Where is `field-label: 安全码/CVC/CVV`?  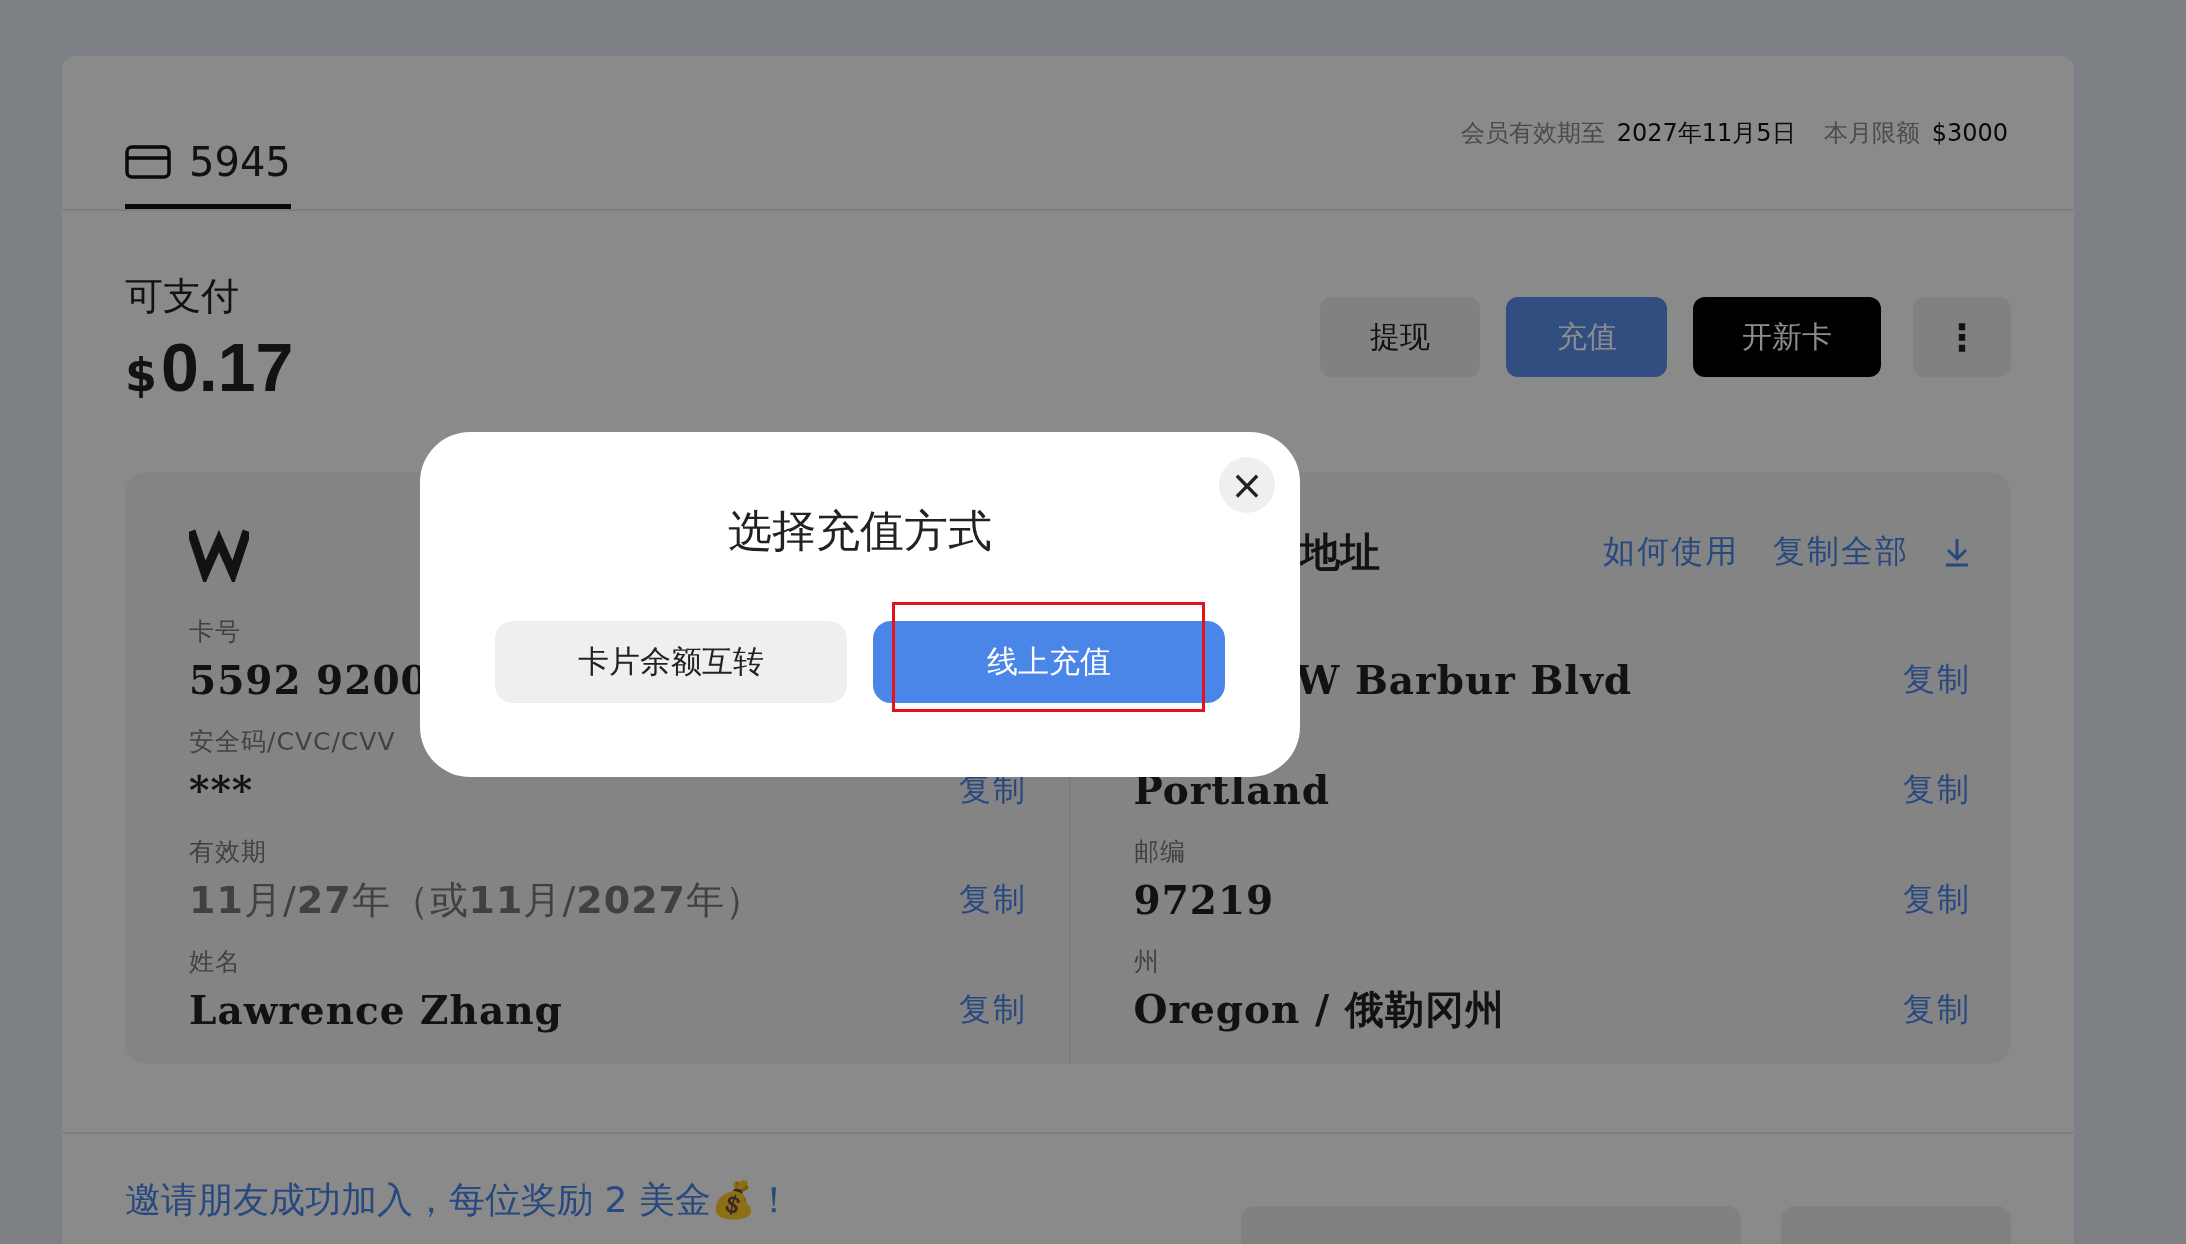 field-label: 安全码/CVC/CVV is located at coordinates (293, 742).